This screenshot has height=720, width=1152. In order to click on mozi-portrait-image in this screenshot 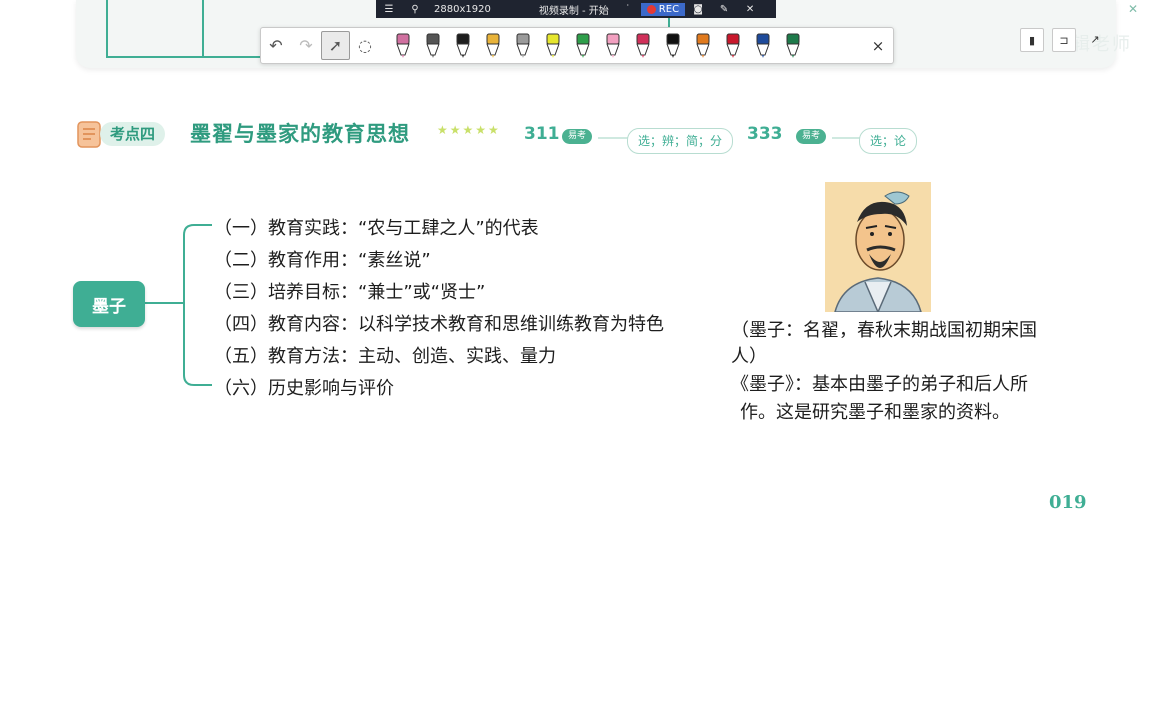, I will do `click(878, 247)`.